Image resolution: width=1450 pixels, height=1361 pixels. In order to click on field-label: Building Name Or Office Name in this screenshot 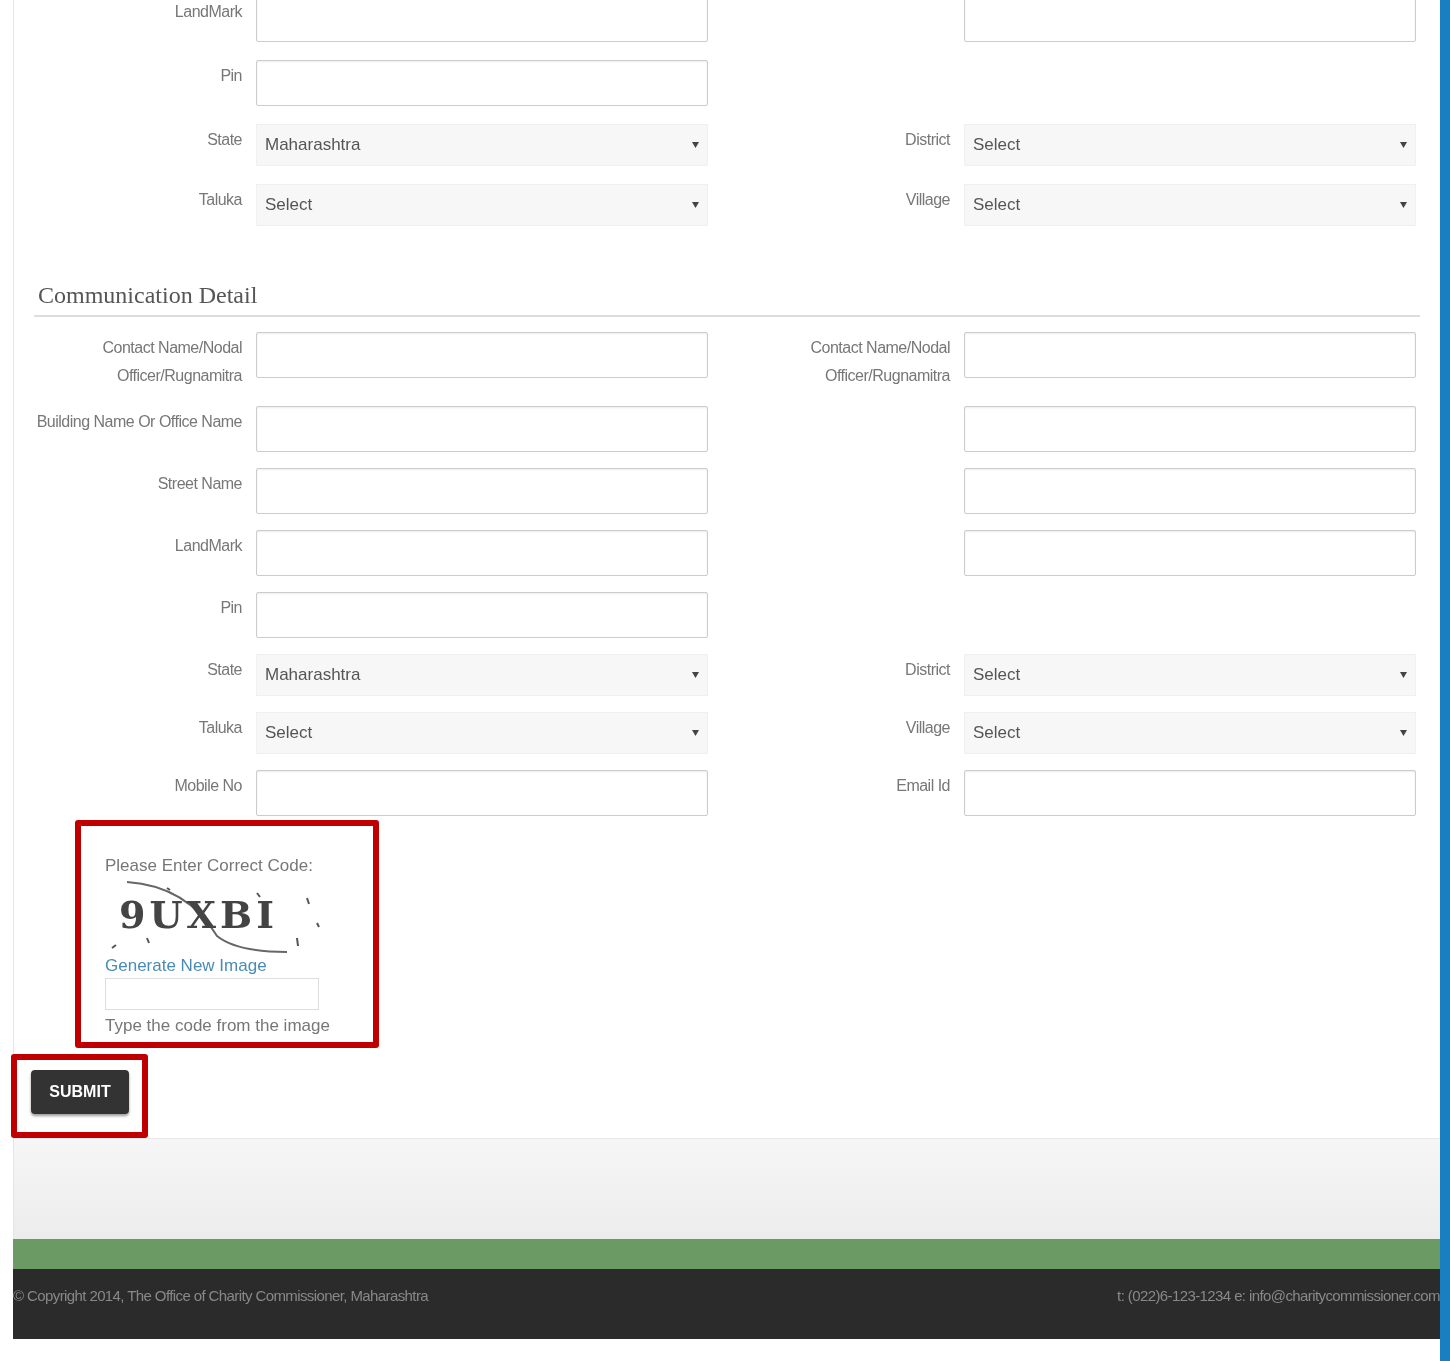, I will do `click(138, 422)`.